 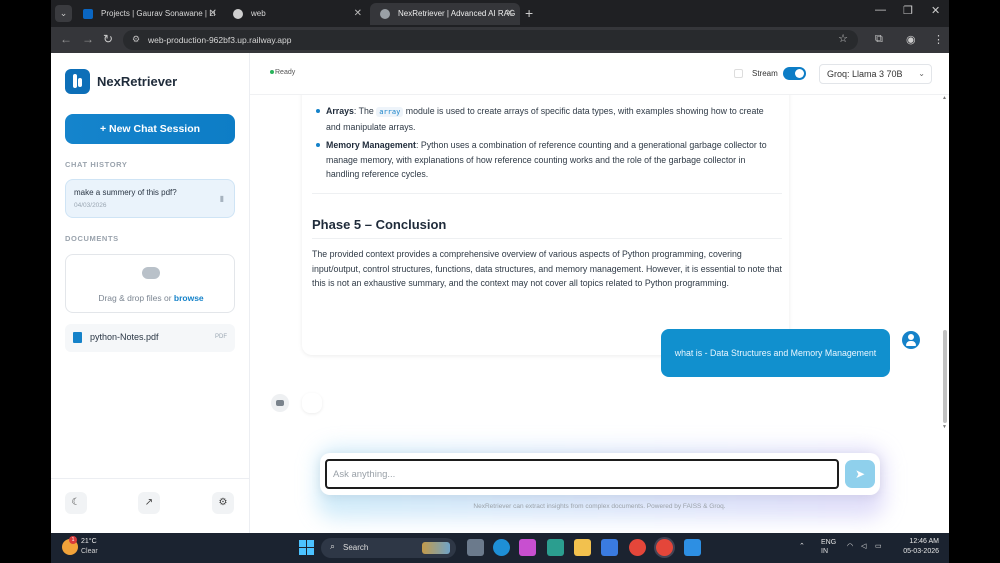 I want to click on lang-line1: ENG, so click(x=829, y=542).